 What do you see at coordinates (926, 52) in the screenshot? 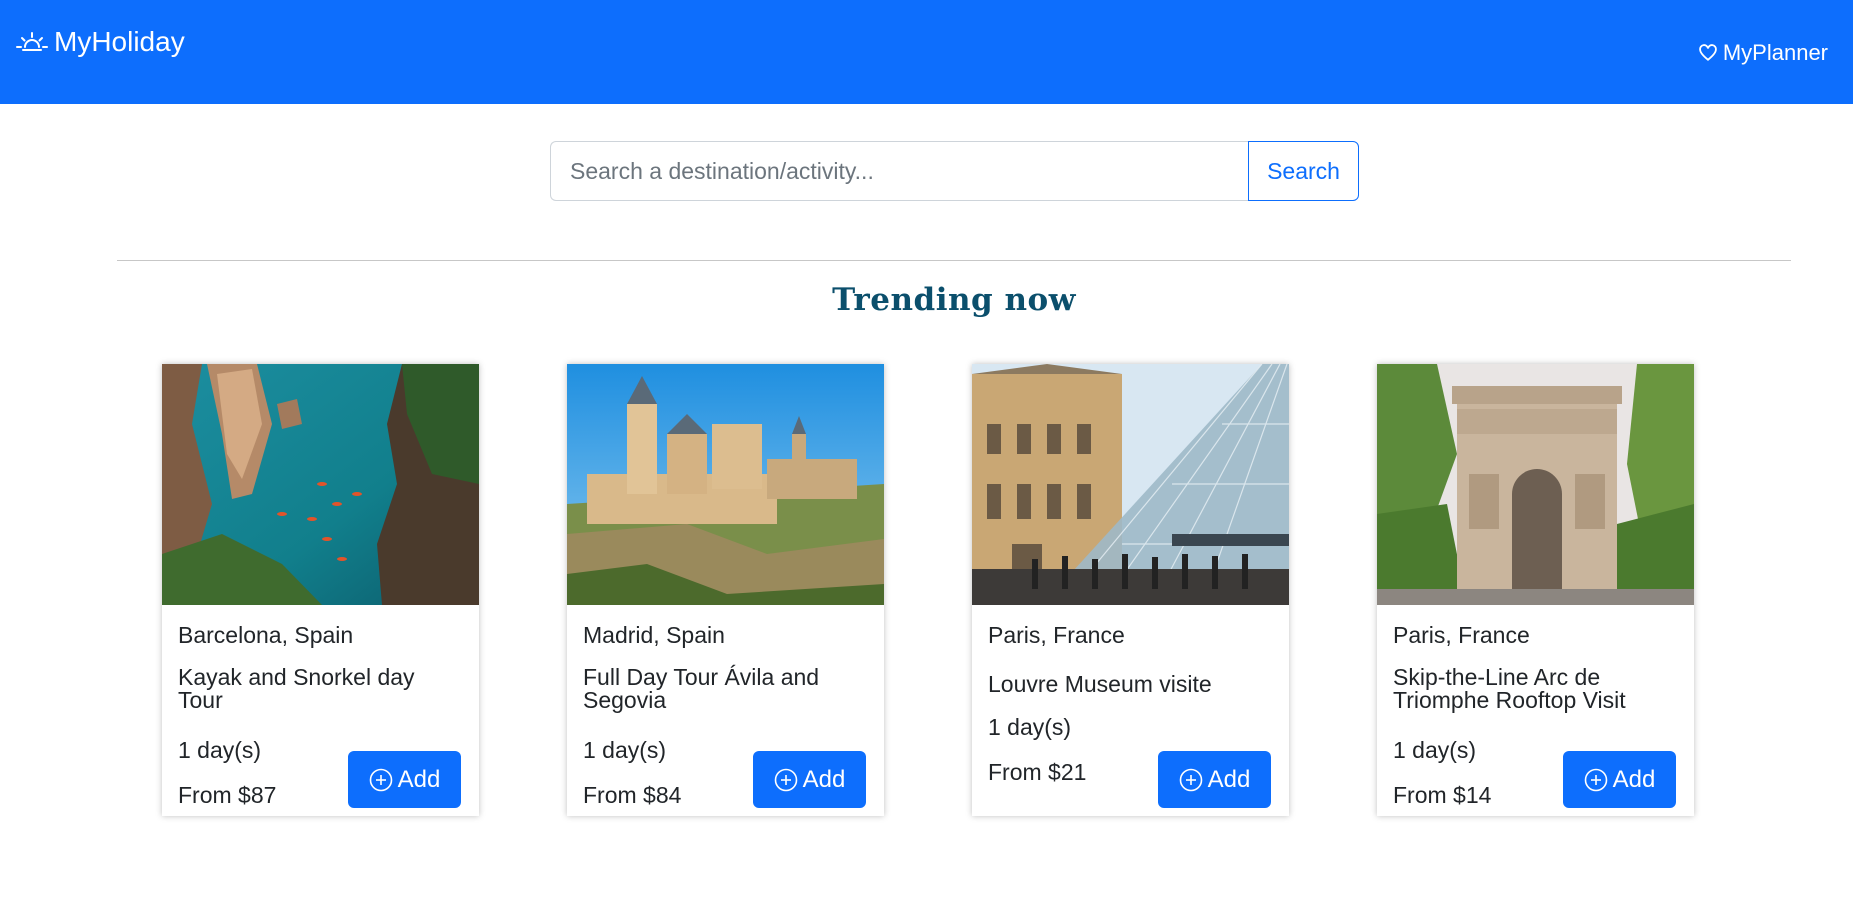
I see `top-navbar: MyHoliday MyPlanner` at bounding box center [926, 52].